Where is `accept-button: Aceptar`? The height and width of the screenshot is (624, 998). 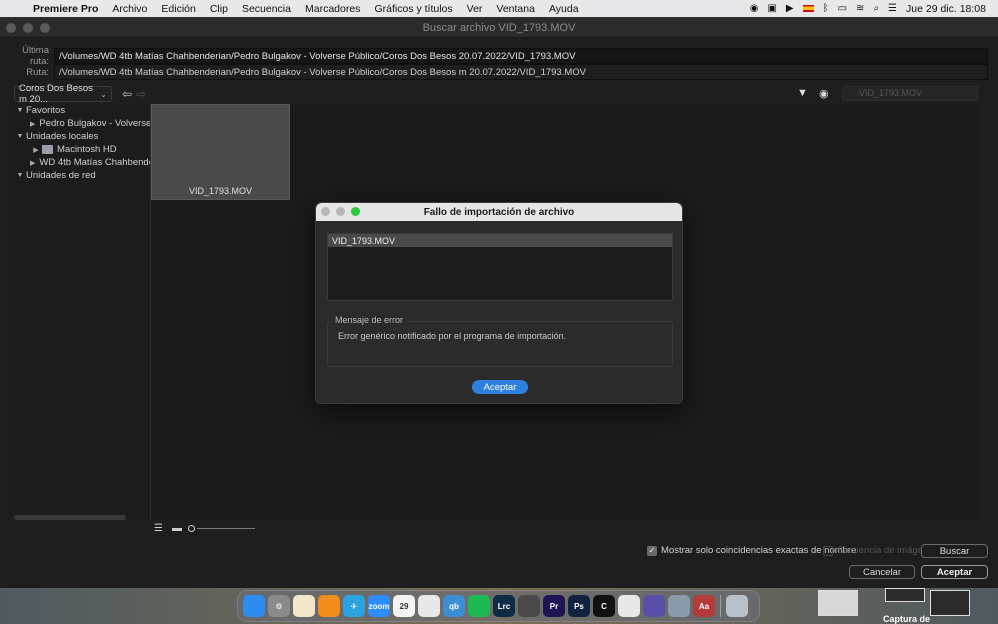 accept-button: Aceptar is located at coordinates (954, 572).